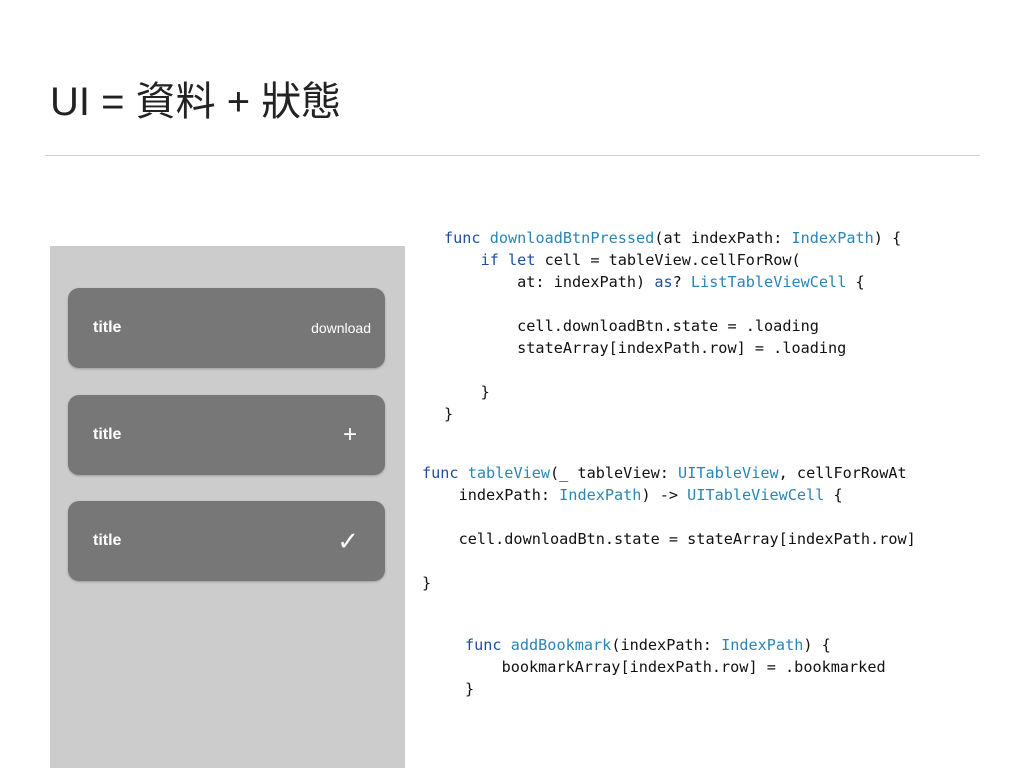  Describe the element at coordinates (226, 435) in the screenshot. I see `table-cell: title +` at that location.